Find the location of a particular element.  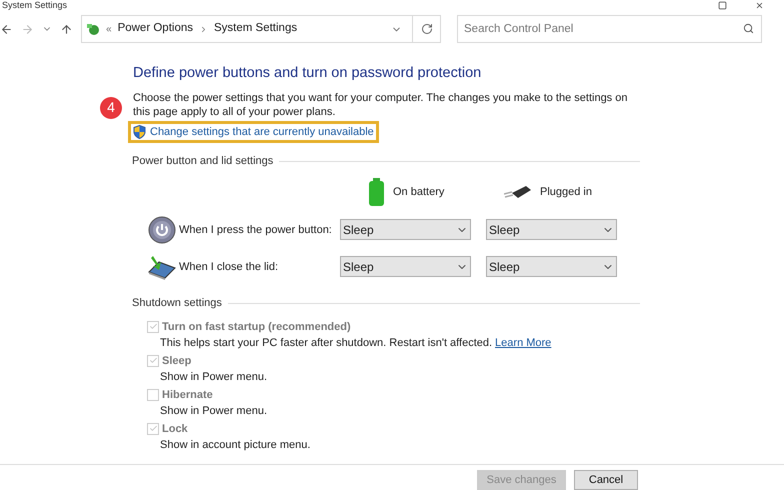

breadcrumb-separator-icon is located at coordinates (203, 29).